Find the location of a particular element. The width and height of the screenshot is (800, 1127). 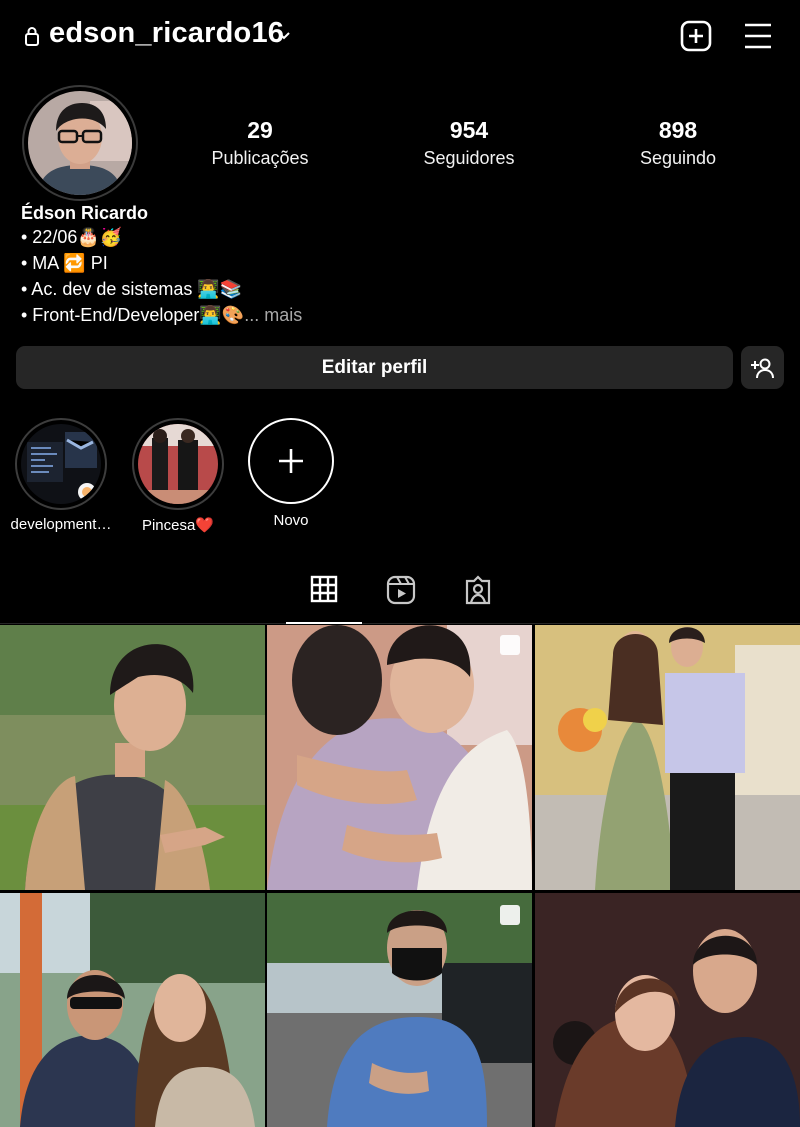

new-highlight-button is located at coordinates (291, 461).